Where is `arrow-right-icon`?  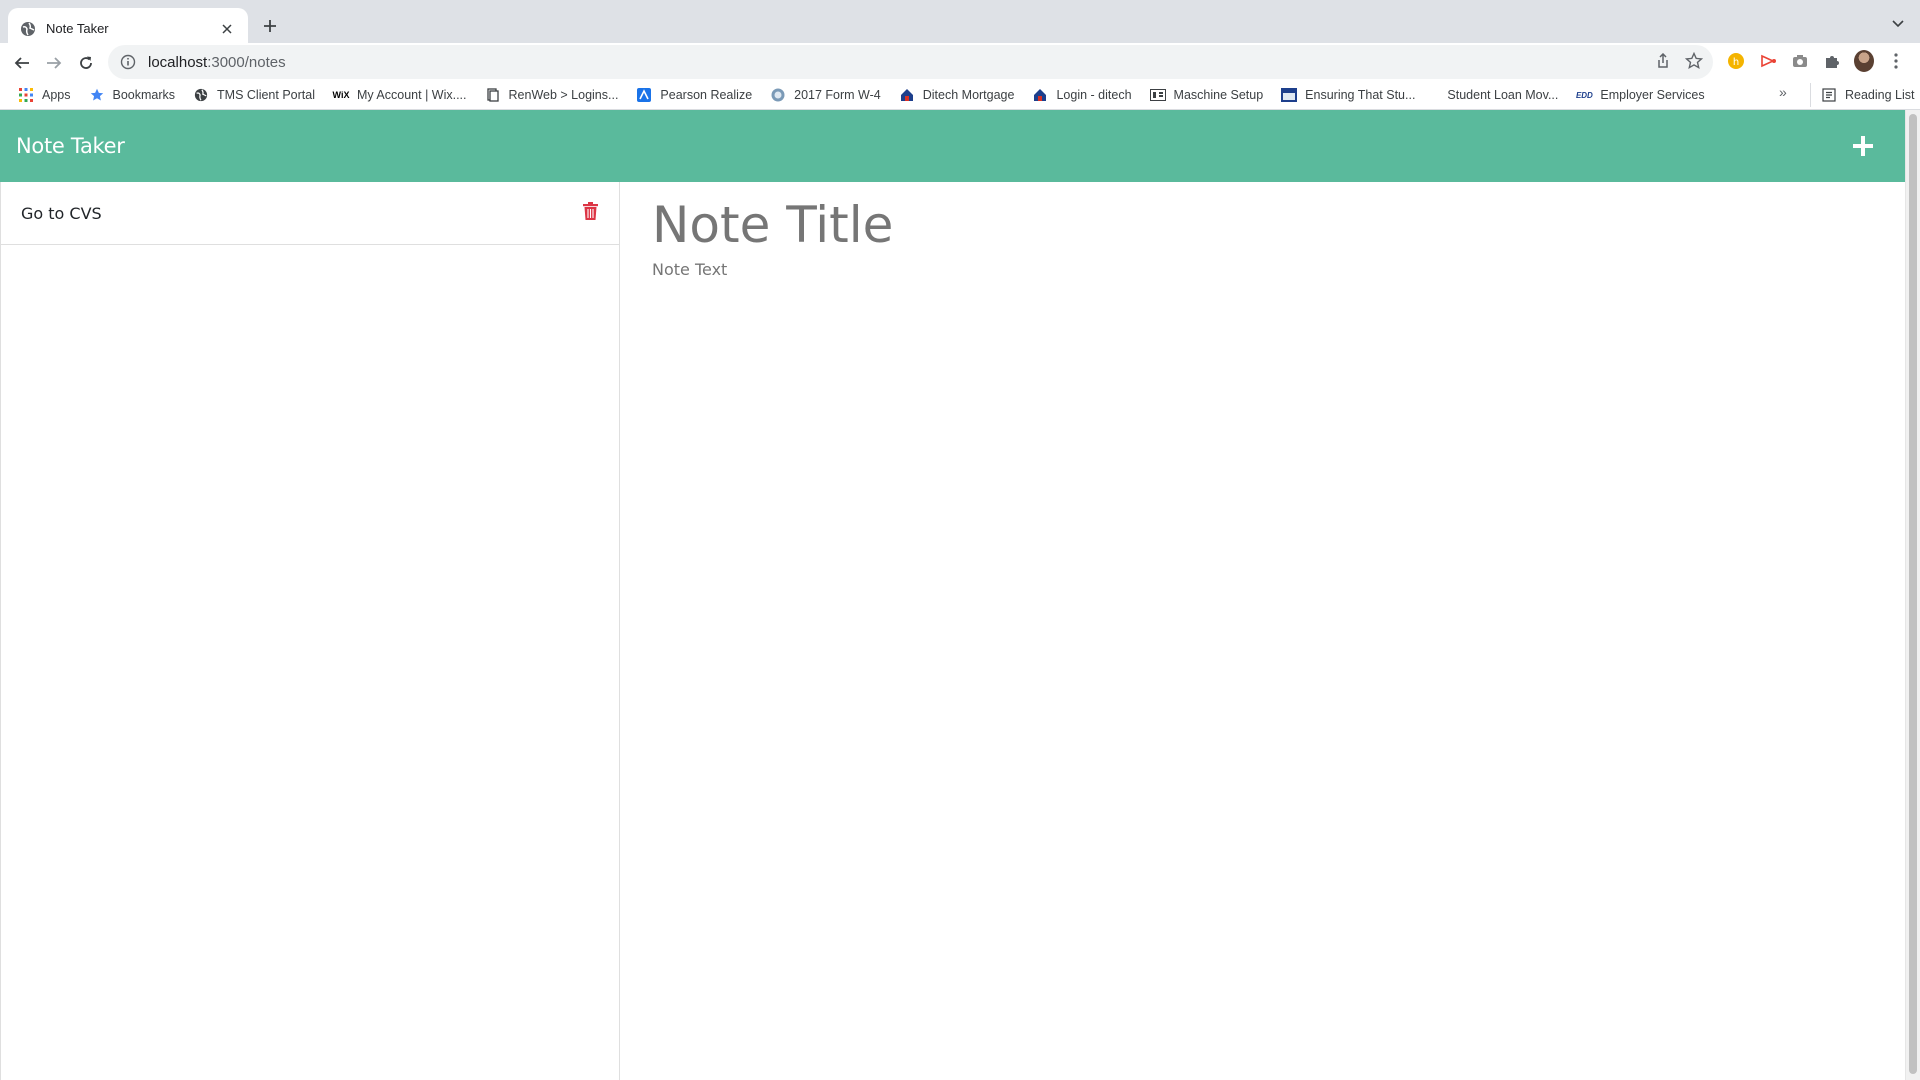
arrow-right-icon is located at coordinates (54, 63).